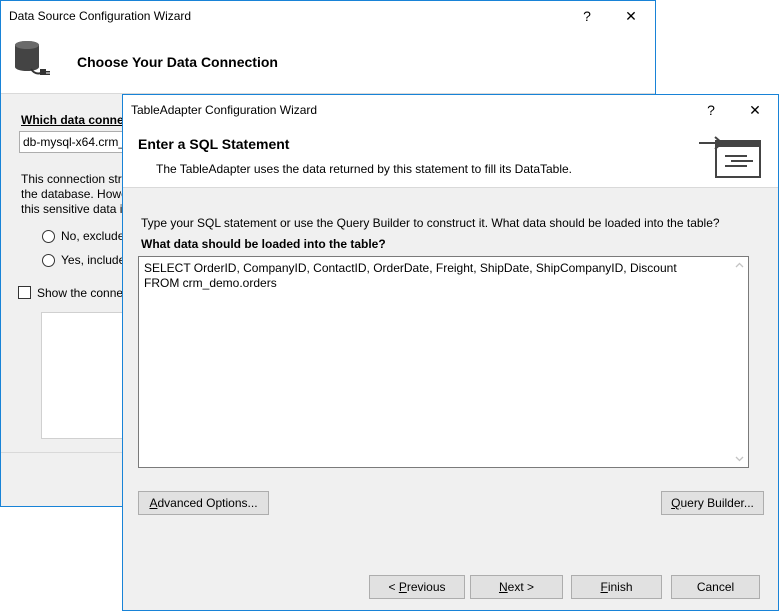 The height and width of the screenshot is (611, 779). Describe the element at coordinates (32, 58) in the screenshot. I see `database-connection-icon` at that location.